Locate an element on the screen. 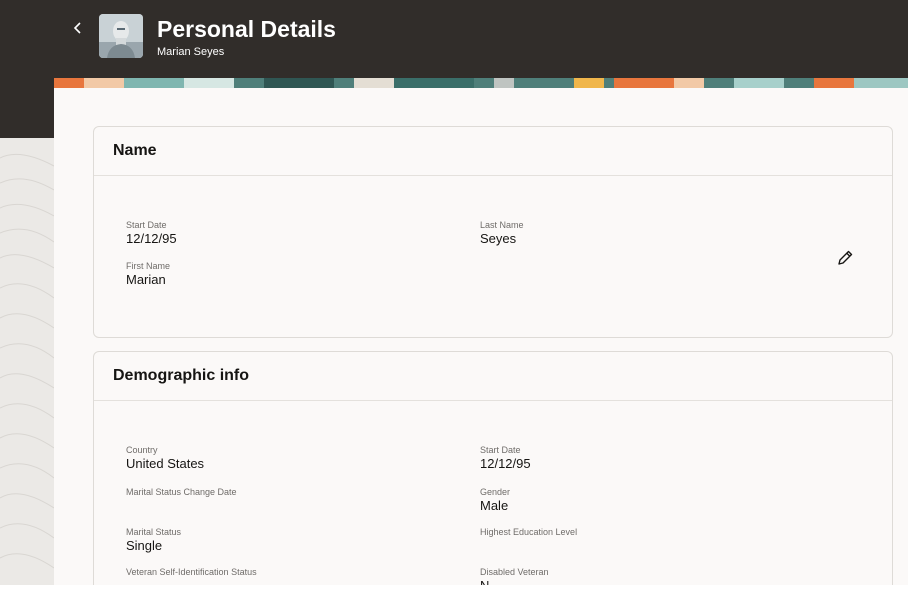 The height and width of the screenshot is (597, 908). field-value: United States is located at coordinates (165, 463).